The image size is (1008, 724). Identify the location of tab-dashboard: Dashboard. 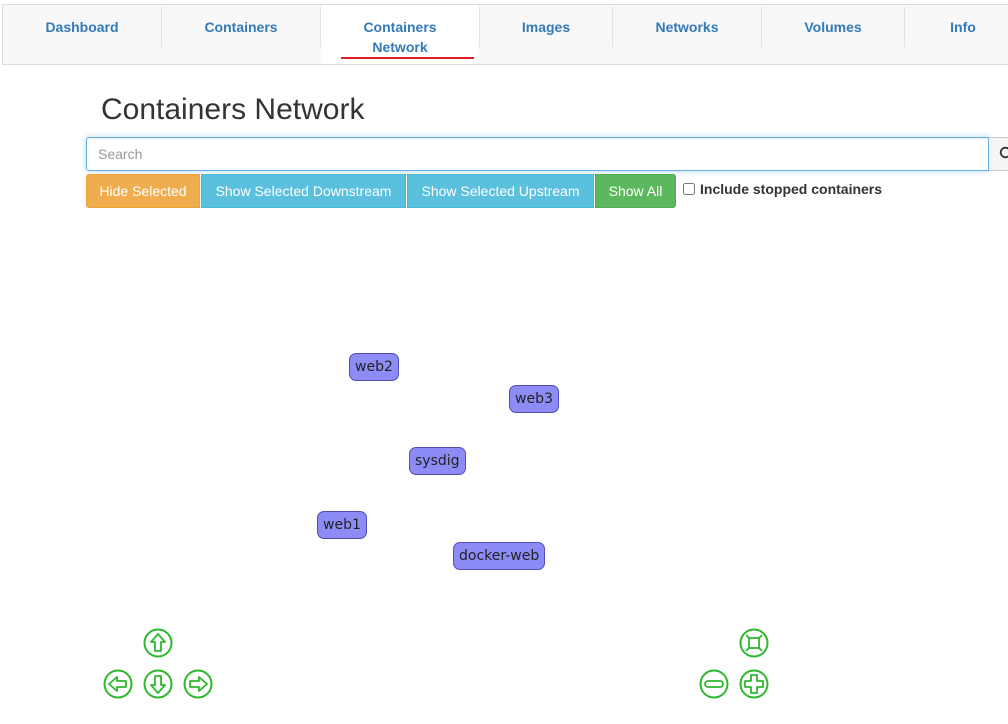
(82, 34).